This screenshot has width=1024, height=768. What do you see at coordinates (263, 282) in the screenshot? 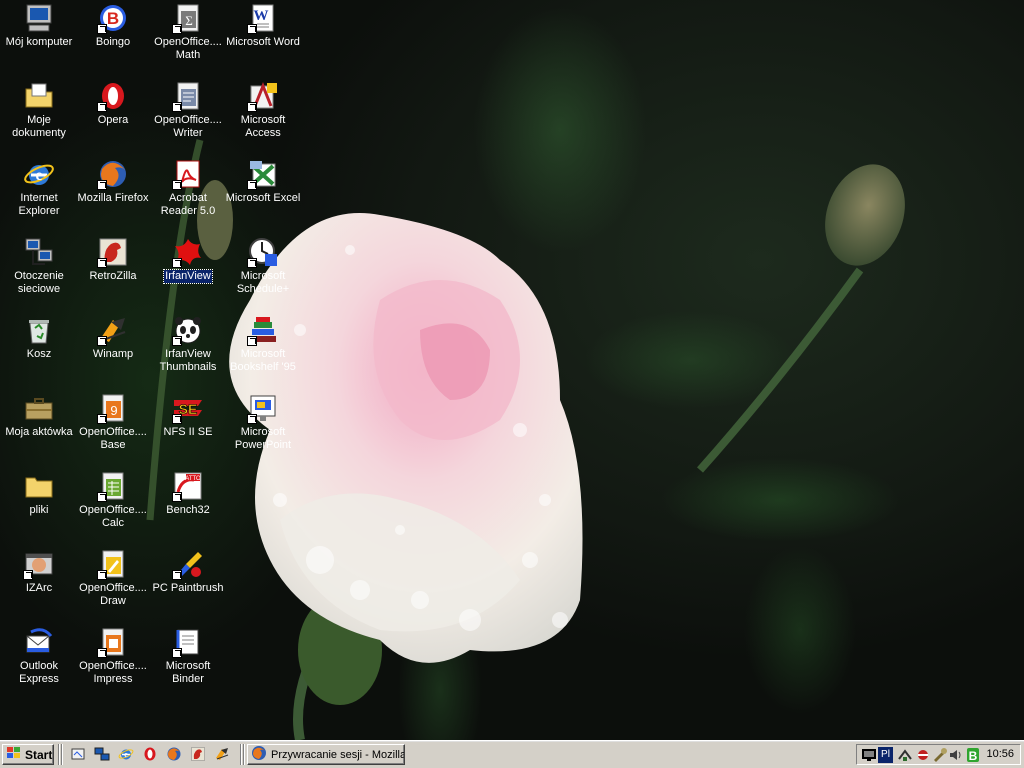
I see `desktop-icon-label: Microsoft Schedule+` at bounding box center [263, 282].